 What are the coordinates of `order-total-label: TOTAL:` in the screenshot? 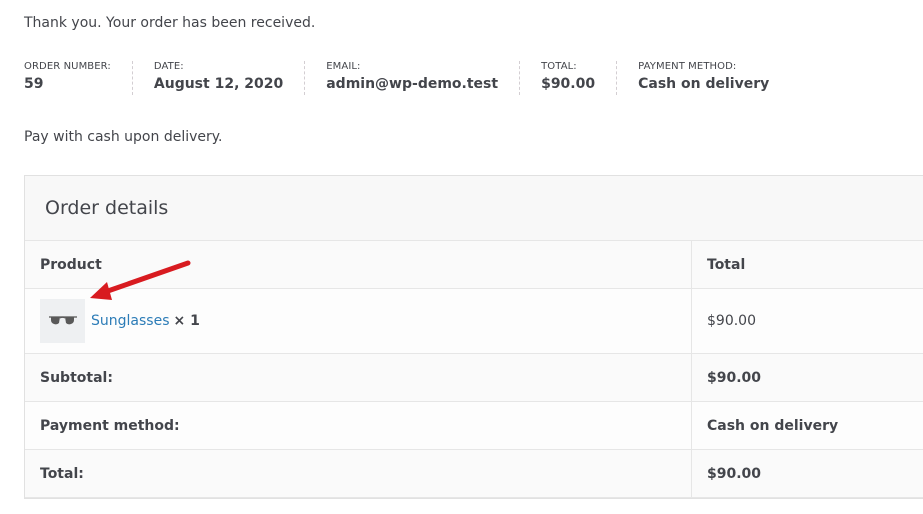 It's located at (559, 66).